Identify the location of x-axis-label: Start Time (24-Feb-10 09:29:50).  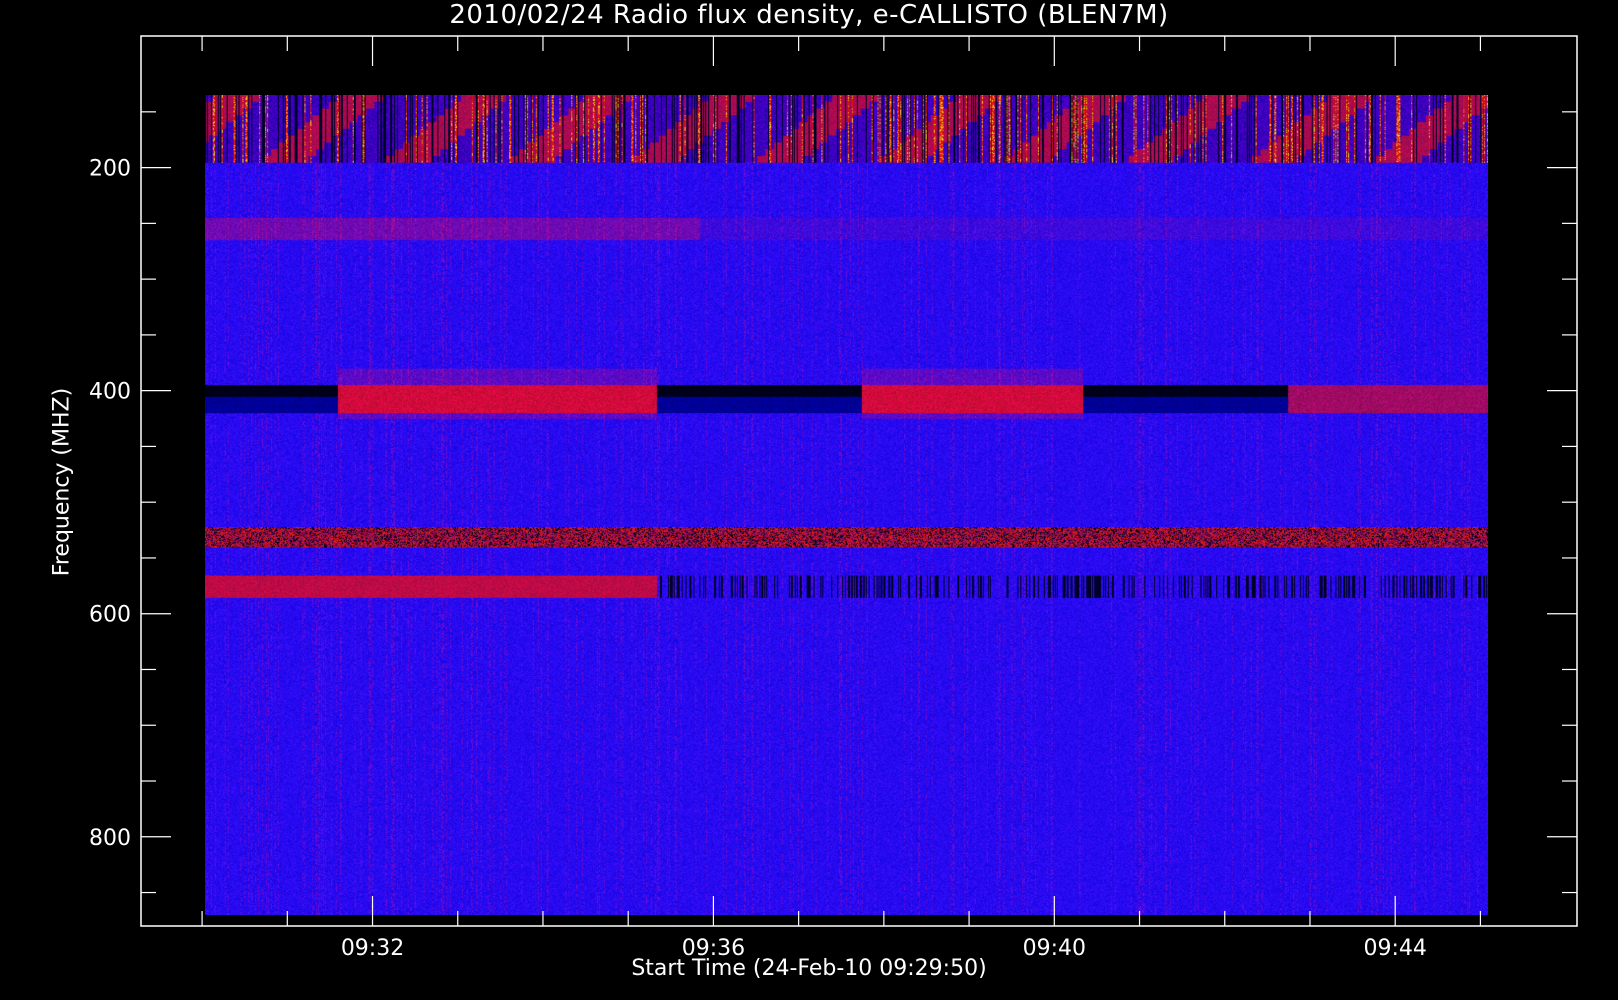
(809, 968).